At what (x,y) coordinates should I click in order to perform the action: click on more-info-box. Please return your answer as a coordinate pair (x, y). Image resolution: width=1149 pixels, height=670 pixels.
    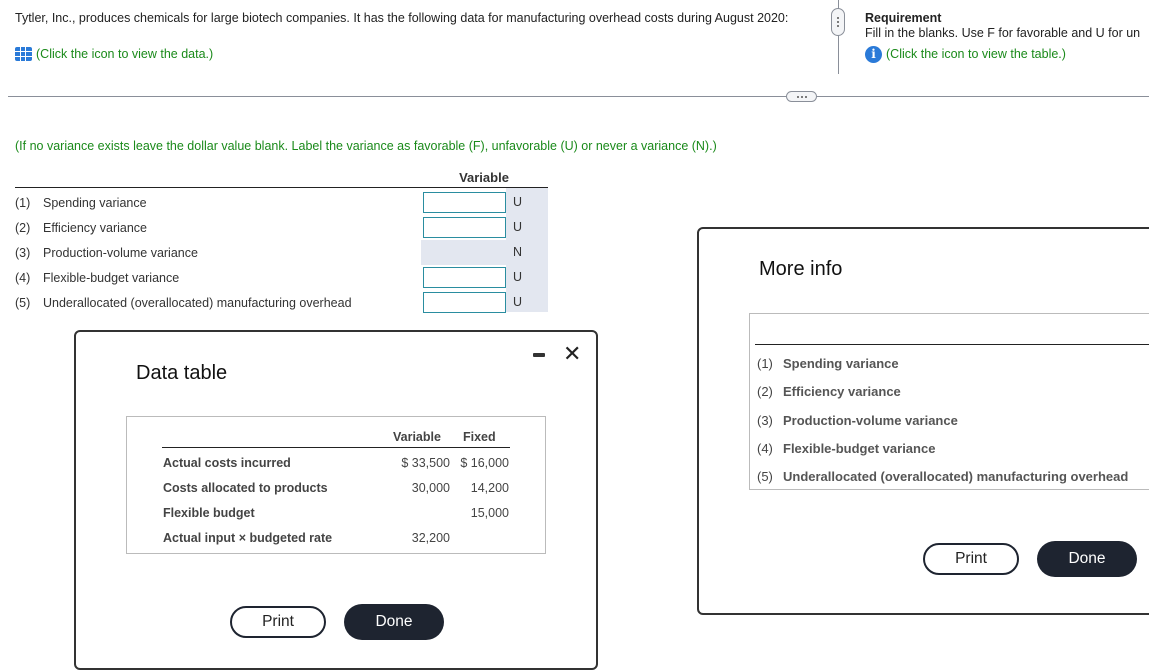
    Looking at the image, I should click on (949, 401).